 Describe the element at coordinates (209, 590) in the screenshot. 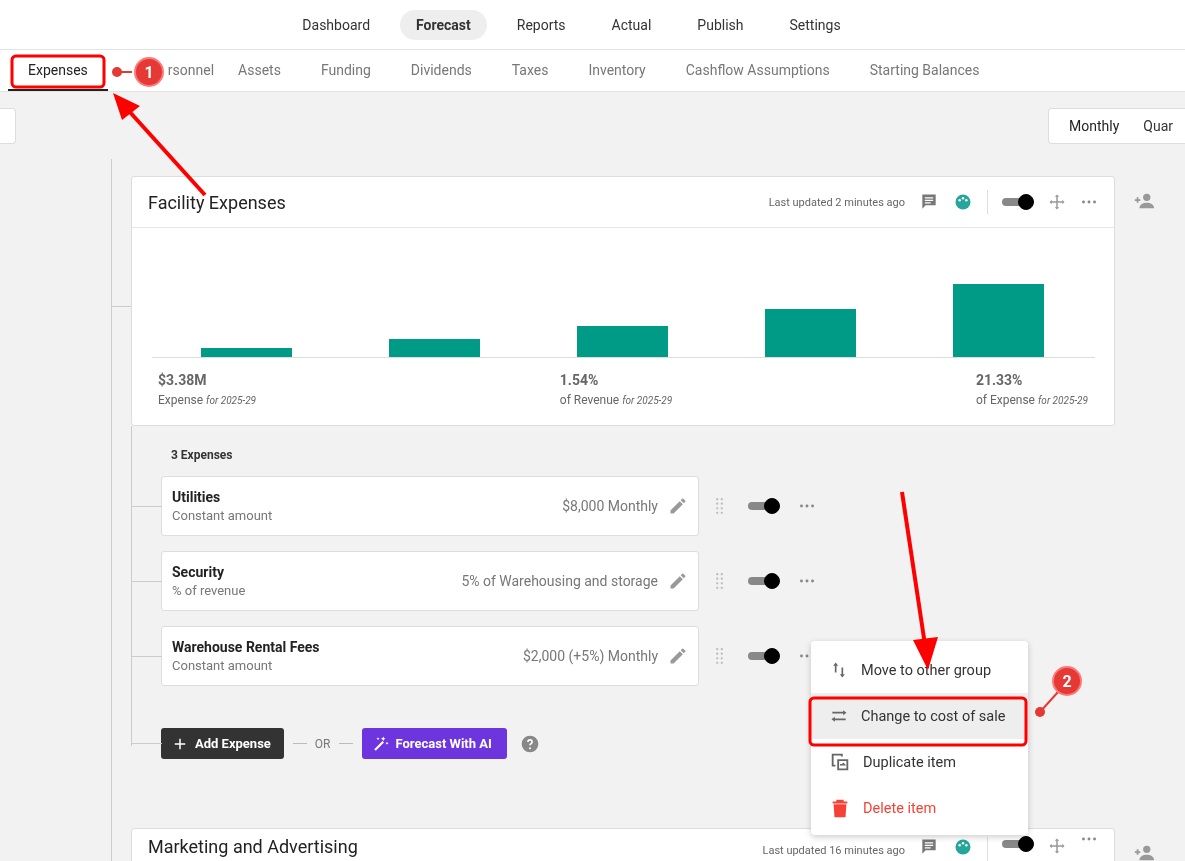

I see `expense-method: % of revenue` at that location.